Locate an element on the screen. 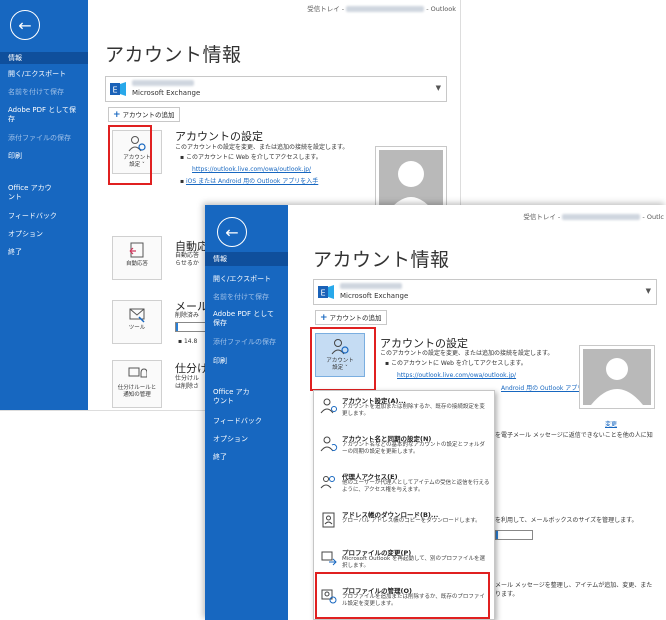 The width and height of the screenshot is (666, 620). auto-reply-tile: 自動応答 is located at coordinates (137, 258).